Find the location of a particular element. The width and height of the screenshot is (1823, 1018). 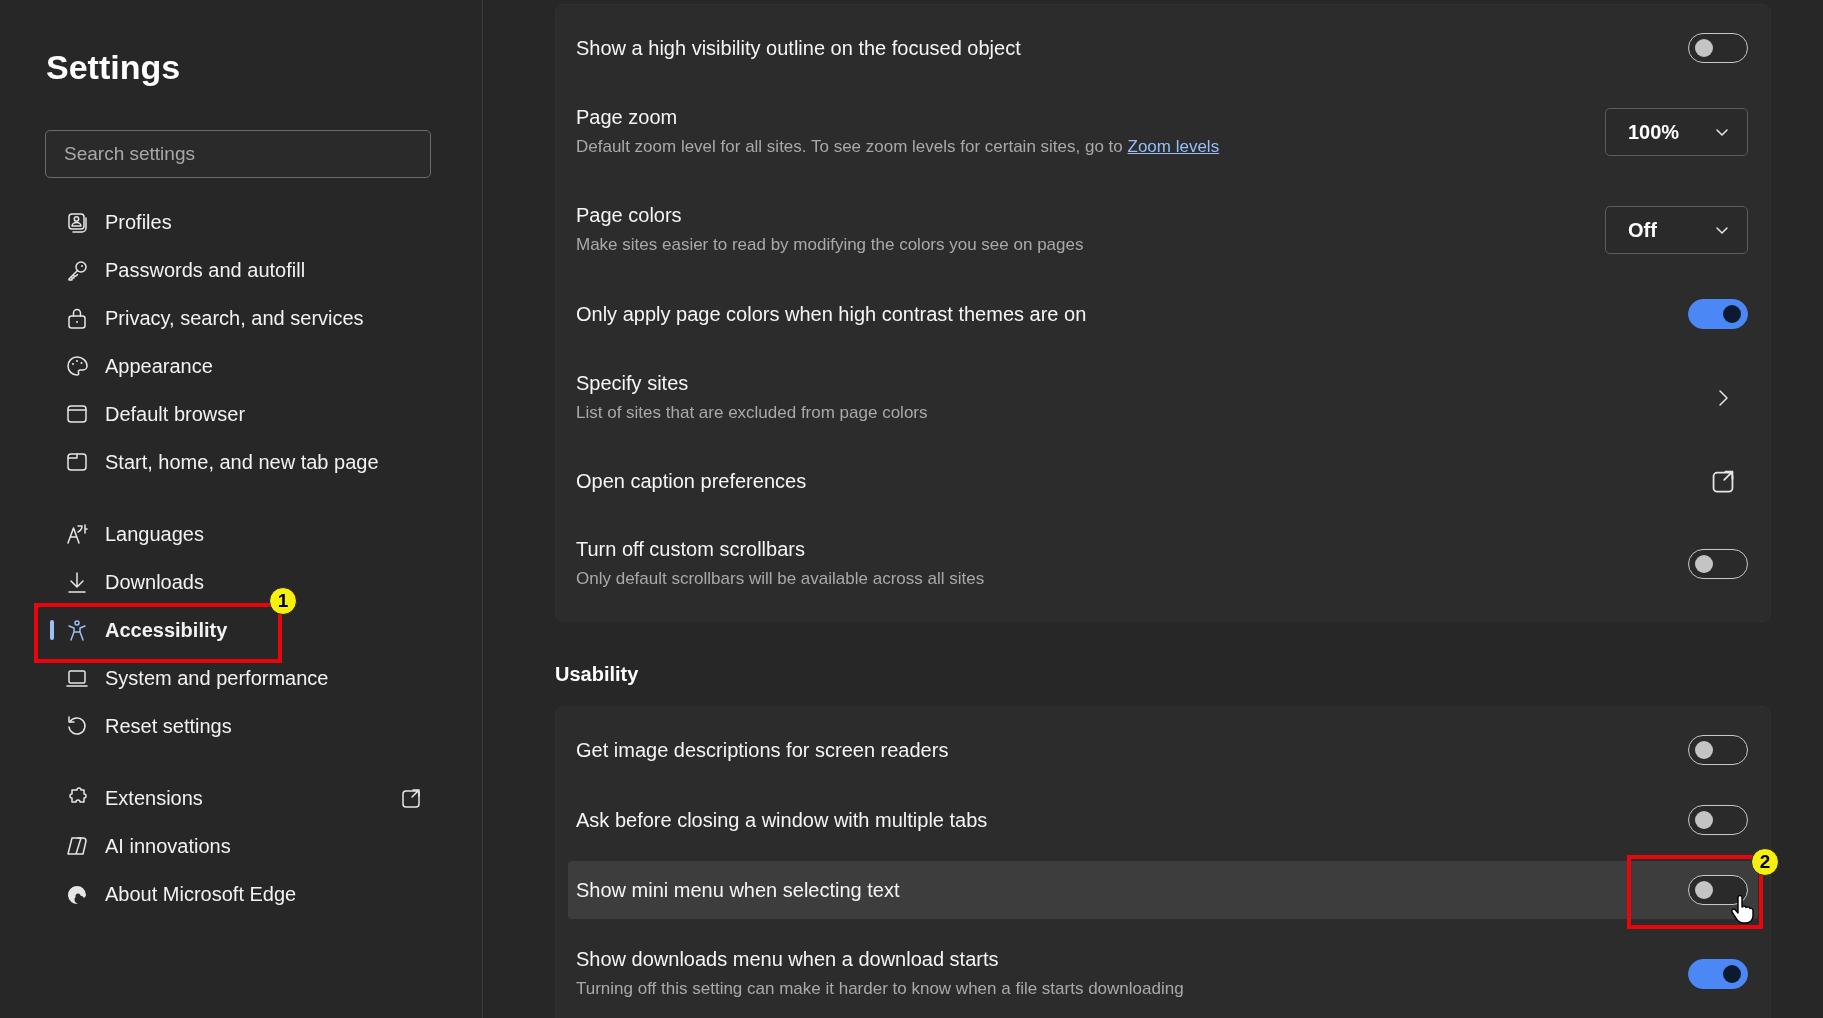

sidebar-item: Passwords and autofill is located at coordinates (180, 270).